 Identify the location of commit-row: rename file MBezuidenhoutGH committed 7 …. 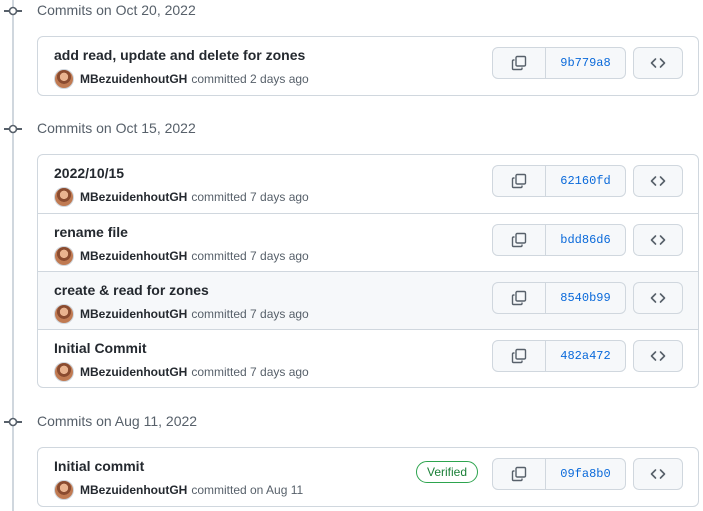
(368, 242).